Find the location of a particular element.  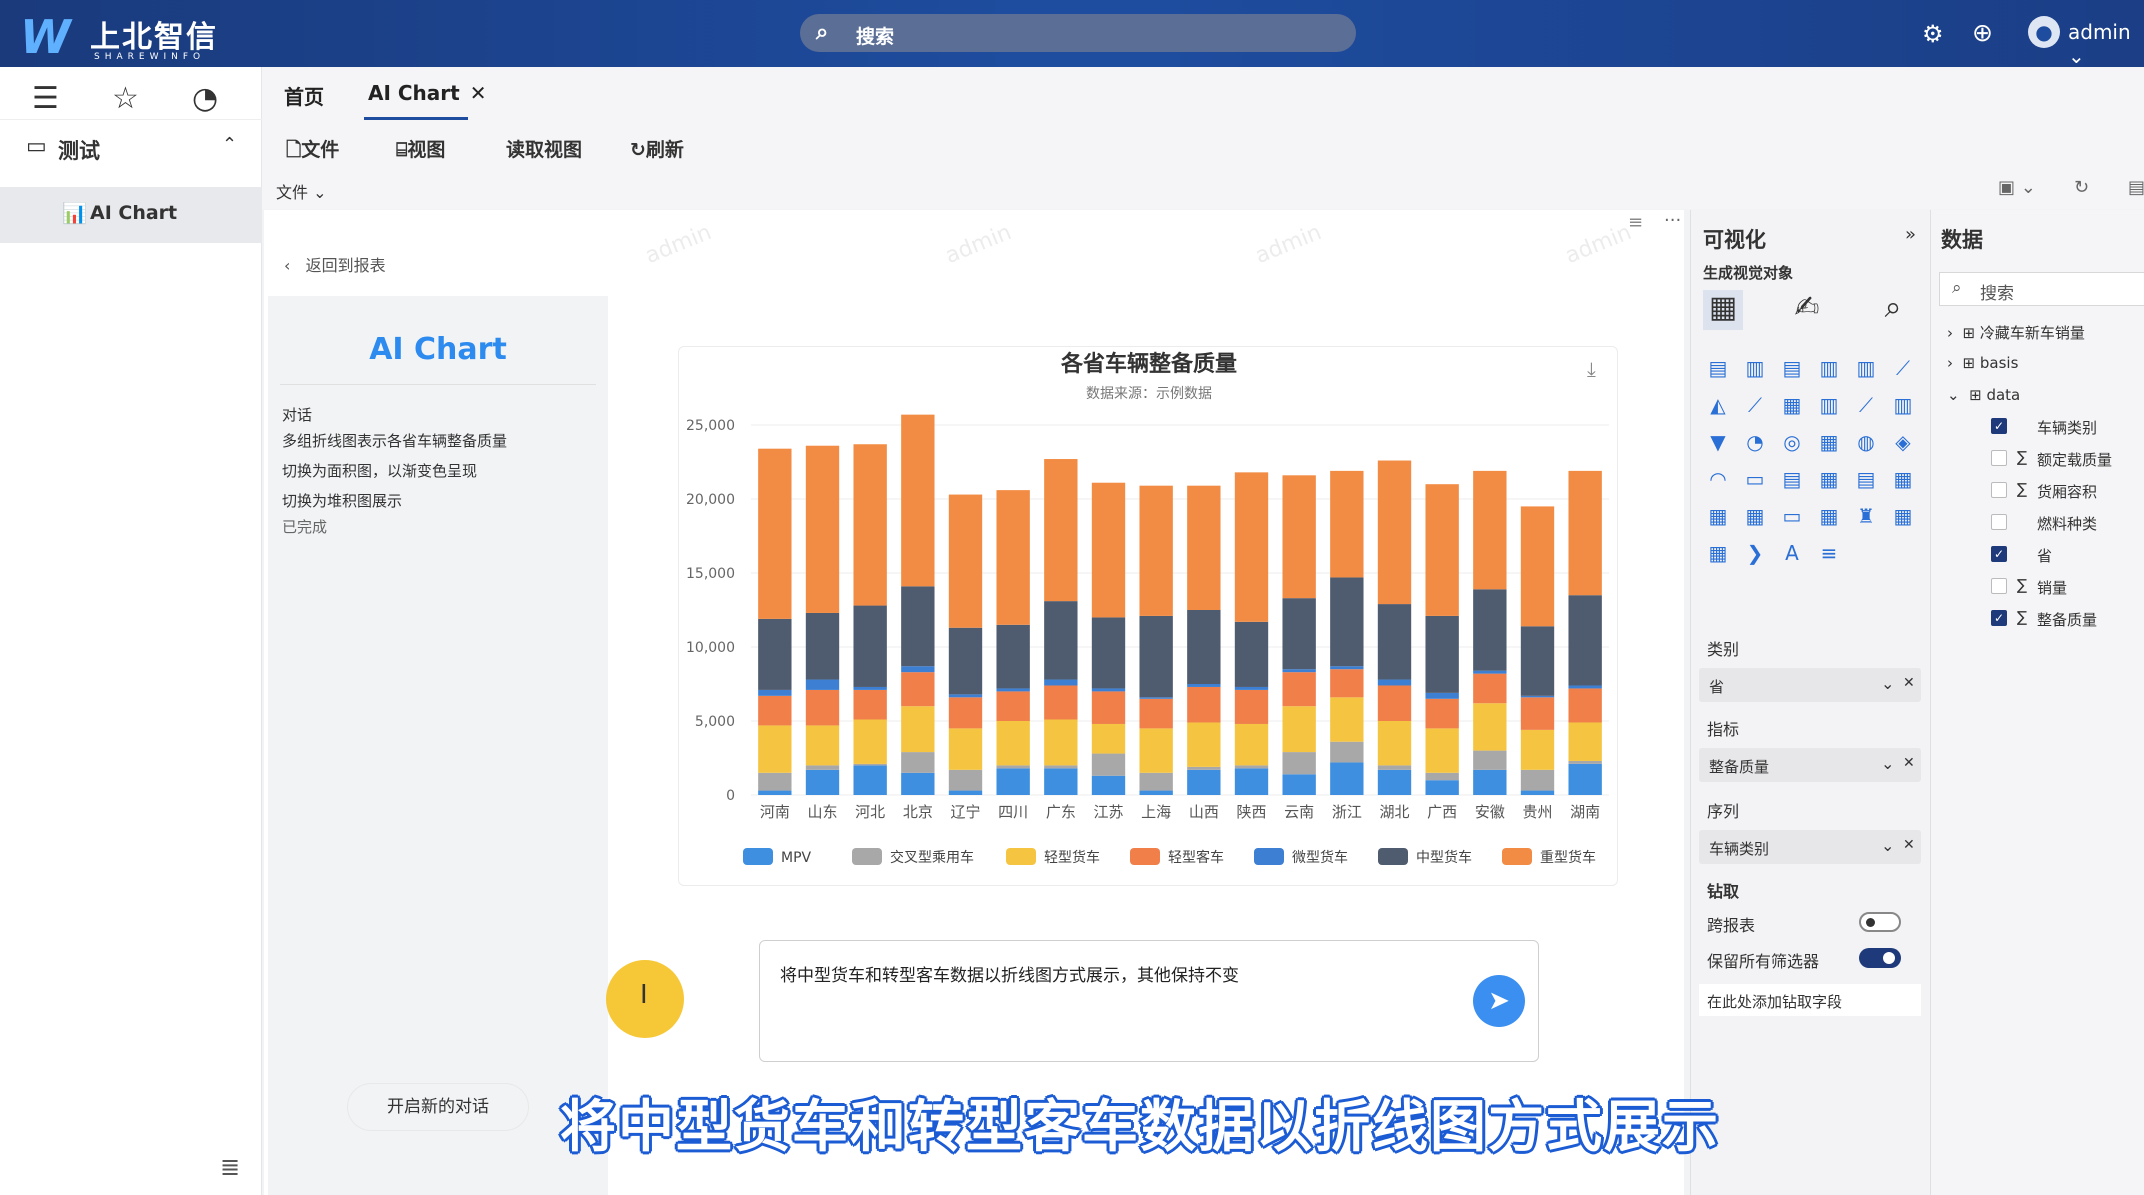

visual-type-icon: ♜ is located at coordinates (1866, 519).